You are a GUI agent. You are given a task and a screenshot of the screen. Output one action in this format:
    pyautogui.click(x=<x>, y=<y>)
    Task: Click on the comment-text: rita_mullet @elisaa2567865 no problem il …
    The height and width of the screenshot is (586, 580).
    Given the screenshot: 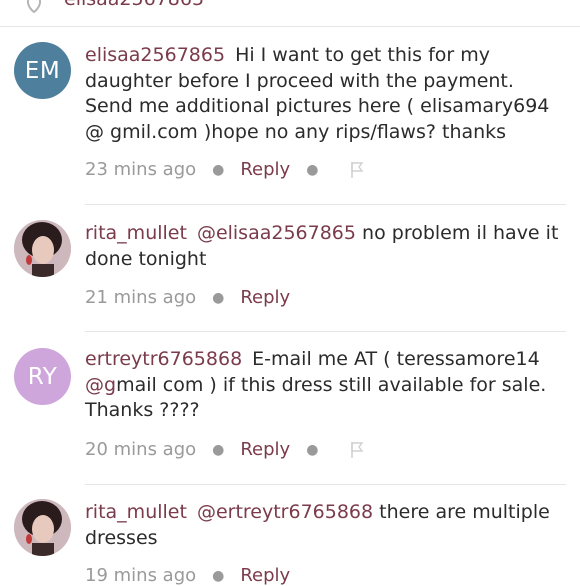 What is the action you would take?
    pyautogui.click(x=325, y=246)
    